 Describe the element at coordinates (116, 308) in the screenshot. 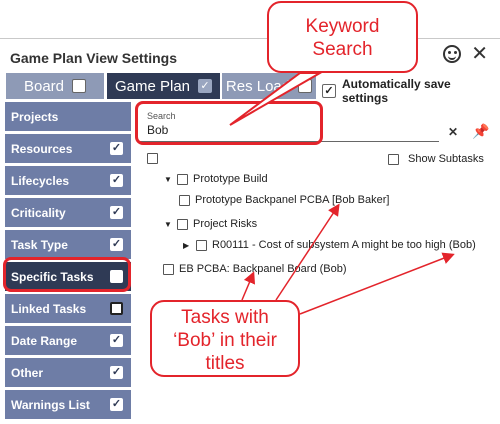

I see `sidebar-checkbox` at that location.